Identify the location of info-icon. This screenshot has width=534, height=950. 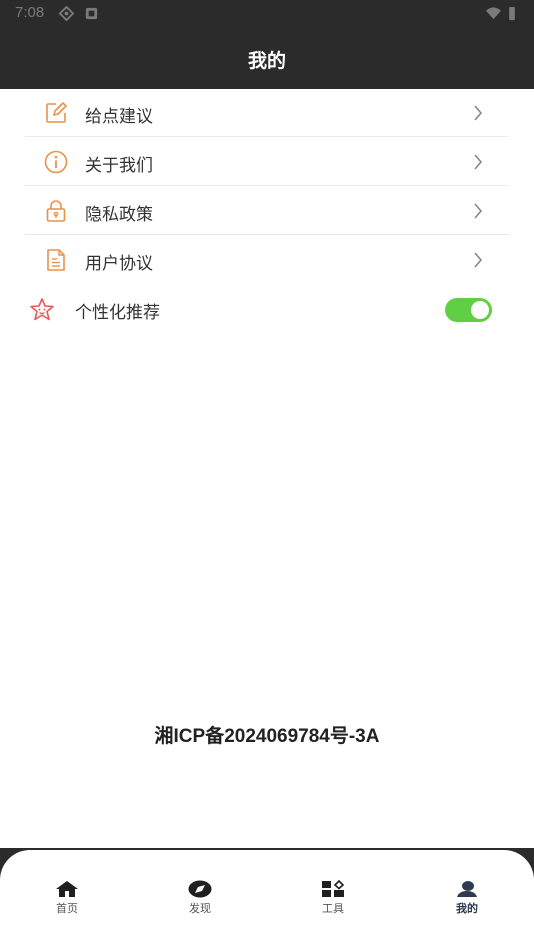
(56, 162).